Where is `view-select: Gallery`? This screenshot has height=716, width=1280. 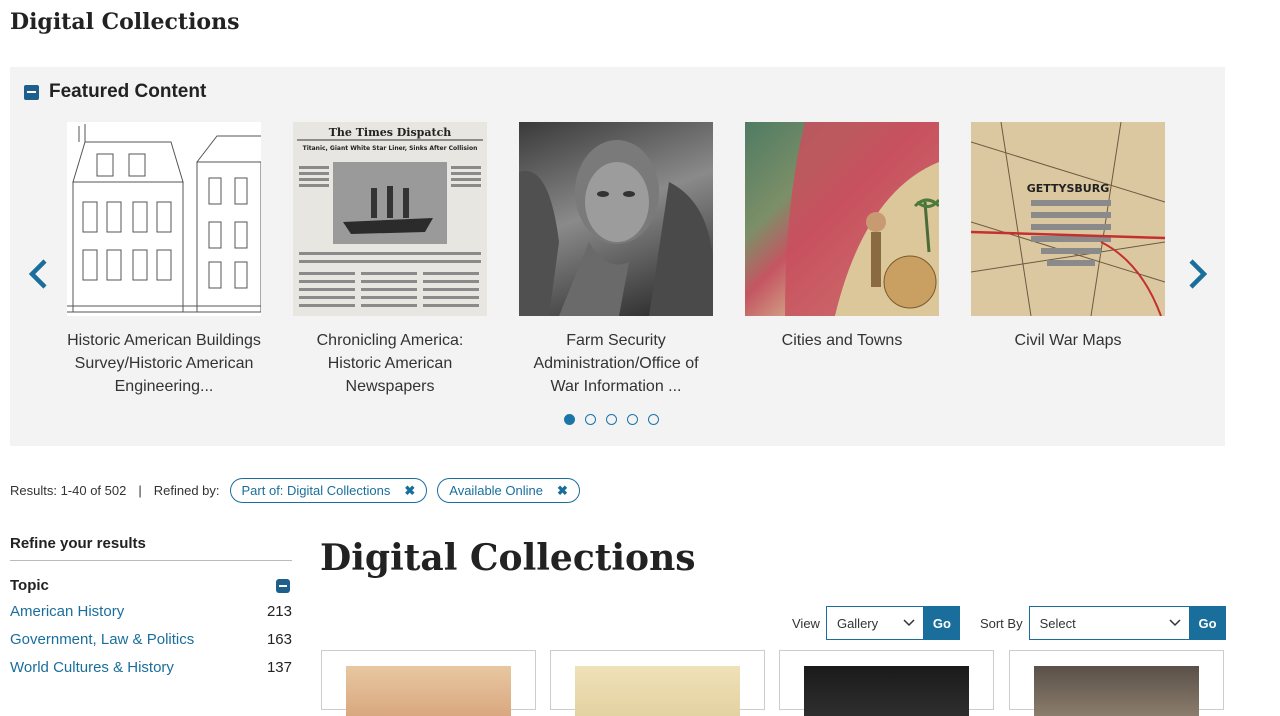
view-select: Gallery is located at coordinates (874, 623).